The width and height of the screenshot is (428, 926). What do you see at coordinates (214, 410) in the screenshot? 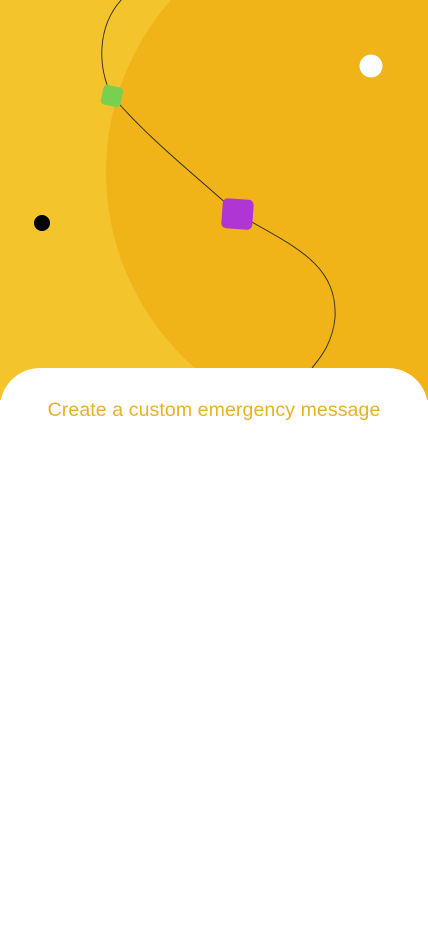
I see `page-title: Create a custom emergency message` at bounding box center [214, 410].